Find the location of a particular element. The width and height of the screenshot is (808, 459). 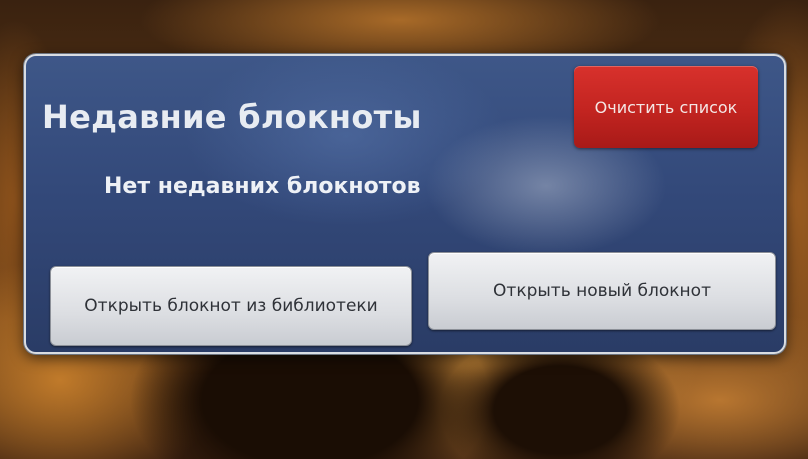

empty-state-message: Нет недавних блокнотов is located at coordinates (262, 186).